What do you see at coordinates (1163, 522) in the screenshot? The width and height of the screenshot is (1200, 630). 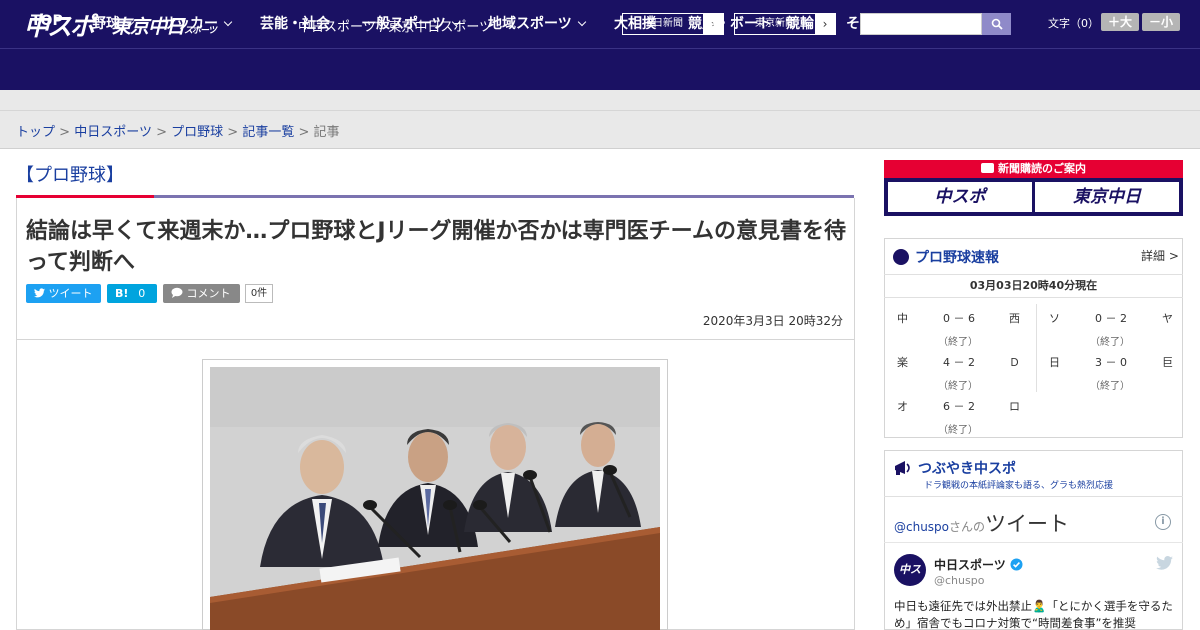 I see `info-icon: i` at bounding box center [1163, 522].